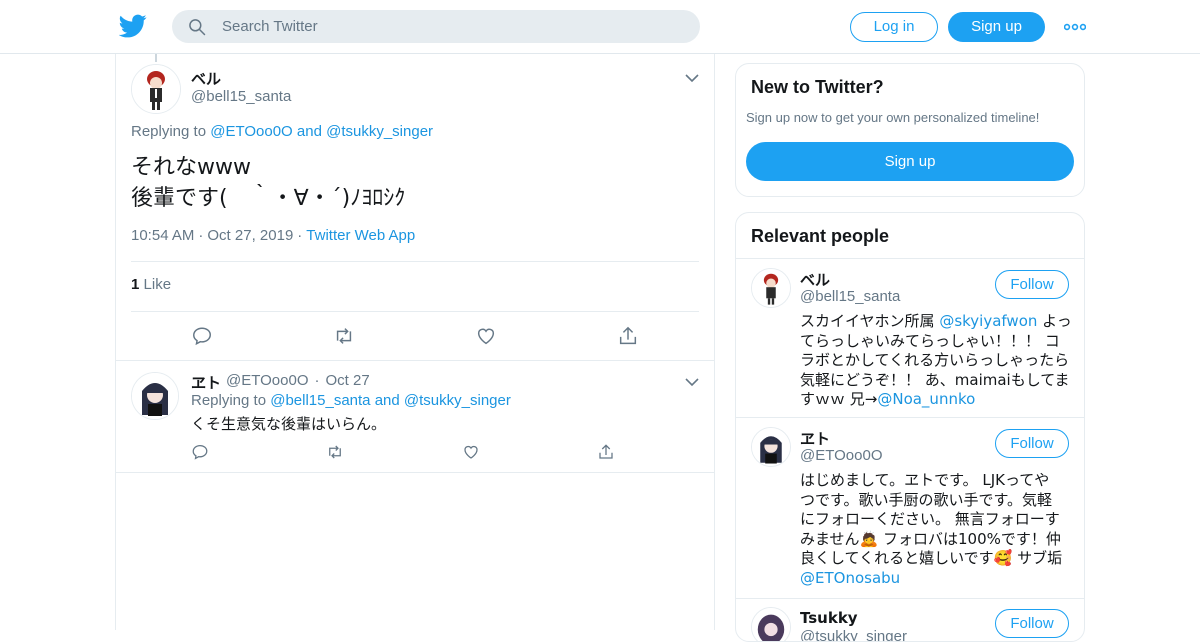 Image resolution: width=1200 pixels, height=642 pixels. What do you see at coordinates (815, 438) in the screenshot?
I see `person-name: ヱト` at bounding box center [815, 438].